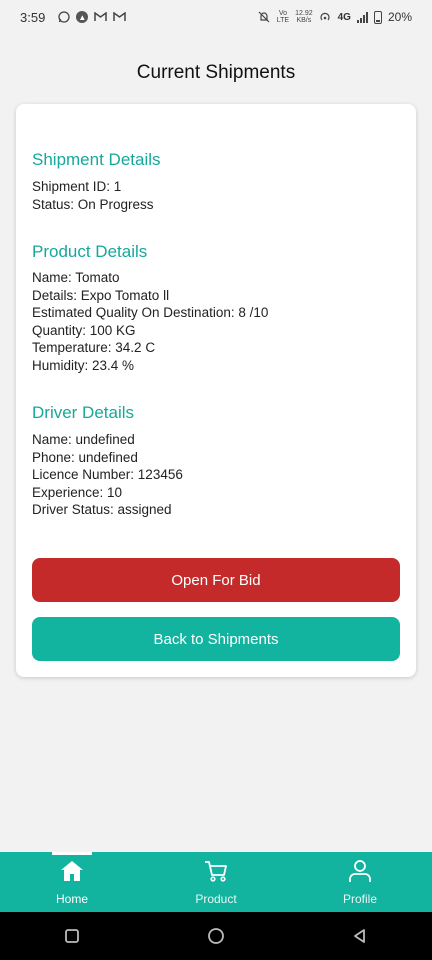  I want to click on product-name: Name: Tomato, so click(76, 277).